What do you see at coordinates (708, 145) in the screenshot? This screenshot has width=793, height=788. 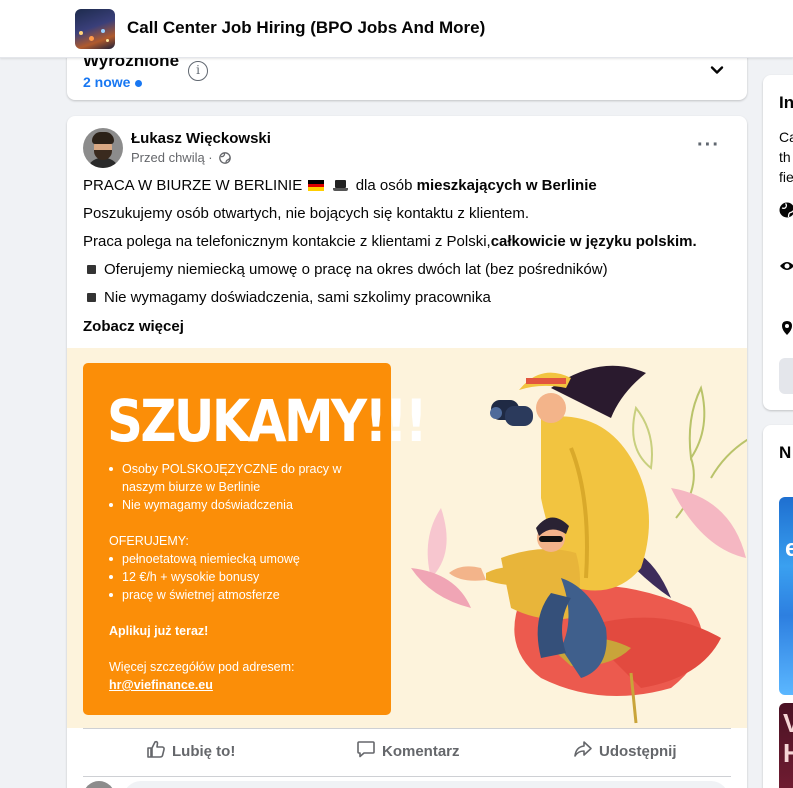 I see `more-options-icon: ···` at bounding box center [708, 145].